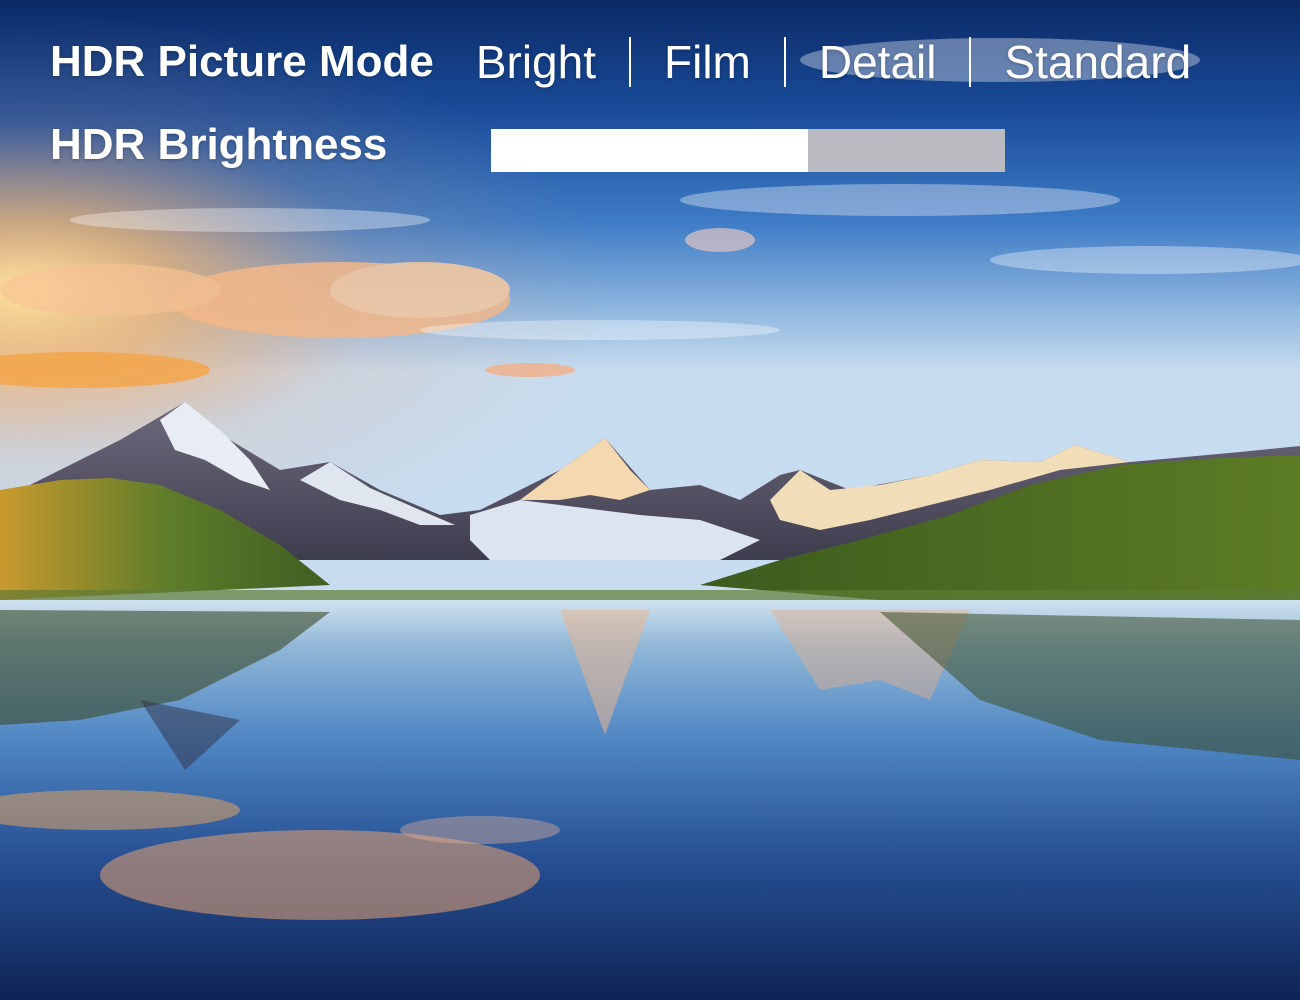 The width and height of the screenshot is (1300, 1000). I want to click on mode-option-bright: Bright, so click(536, 62).